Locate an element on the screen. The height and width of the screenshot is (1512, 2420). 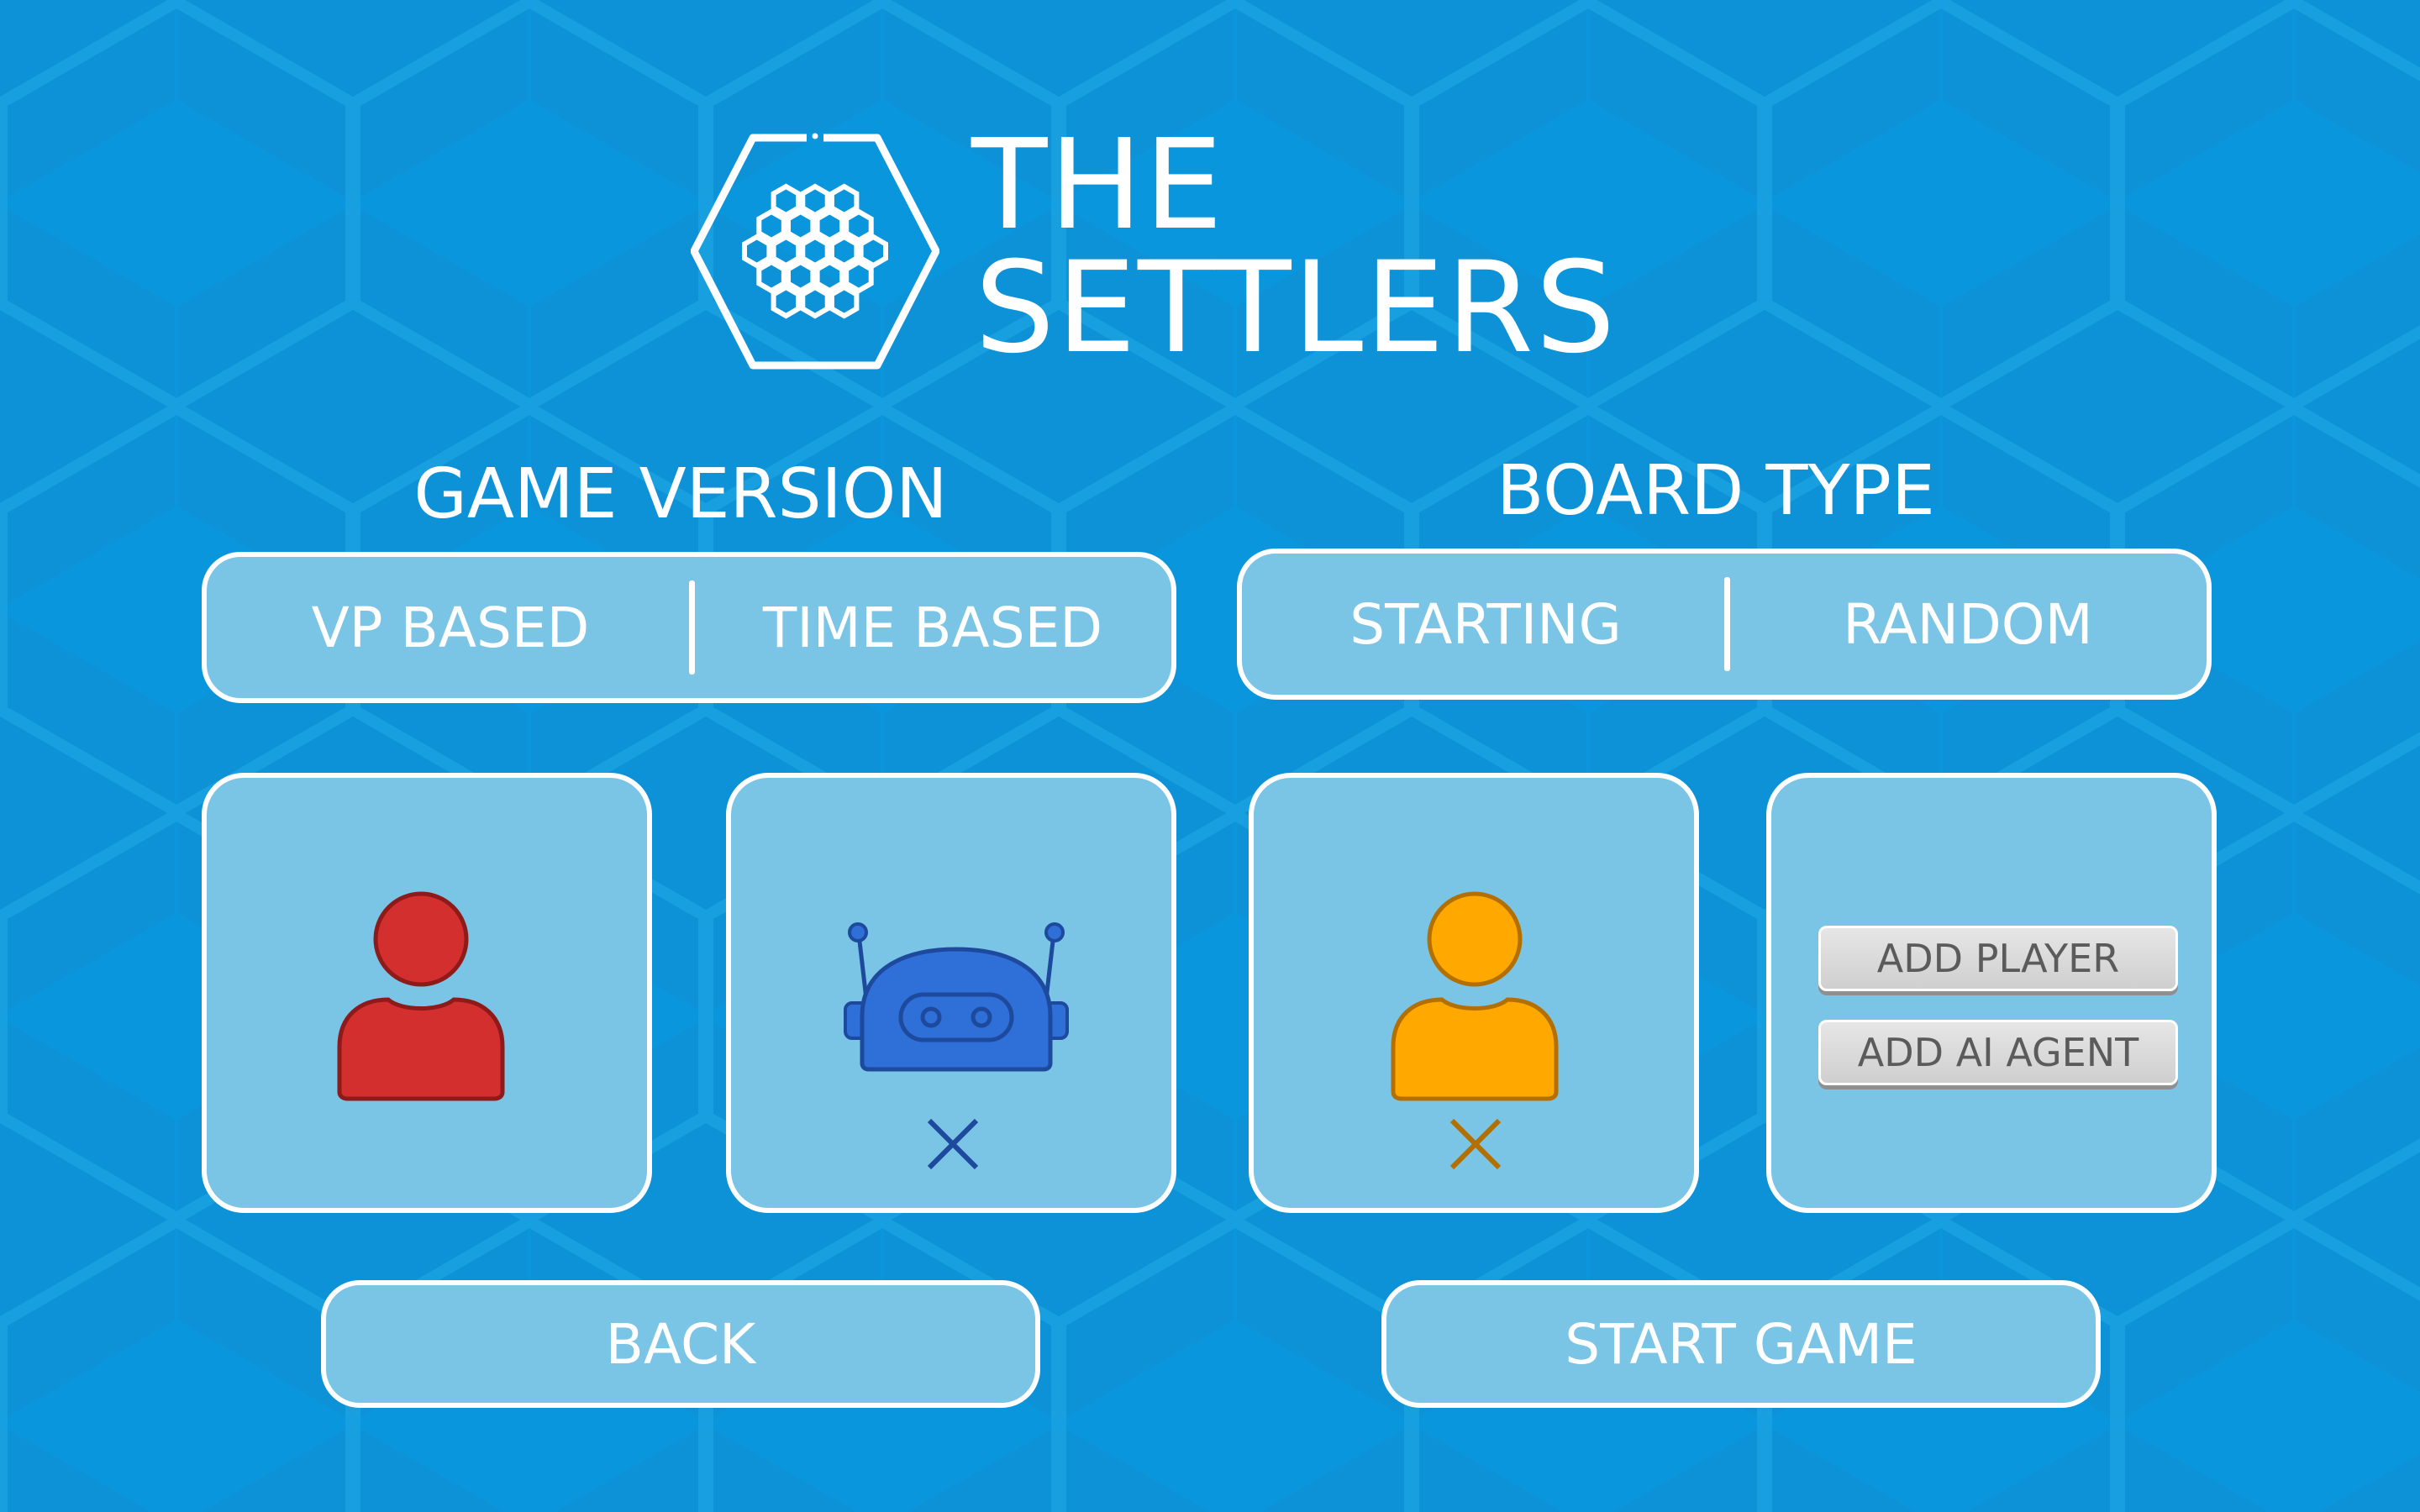
add-ai-agent-button: ADD AI AGENT is located at coordinates (1998, 1052).